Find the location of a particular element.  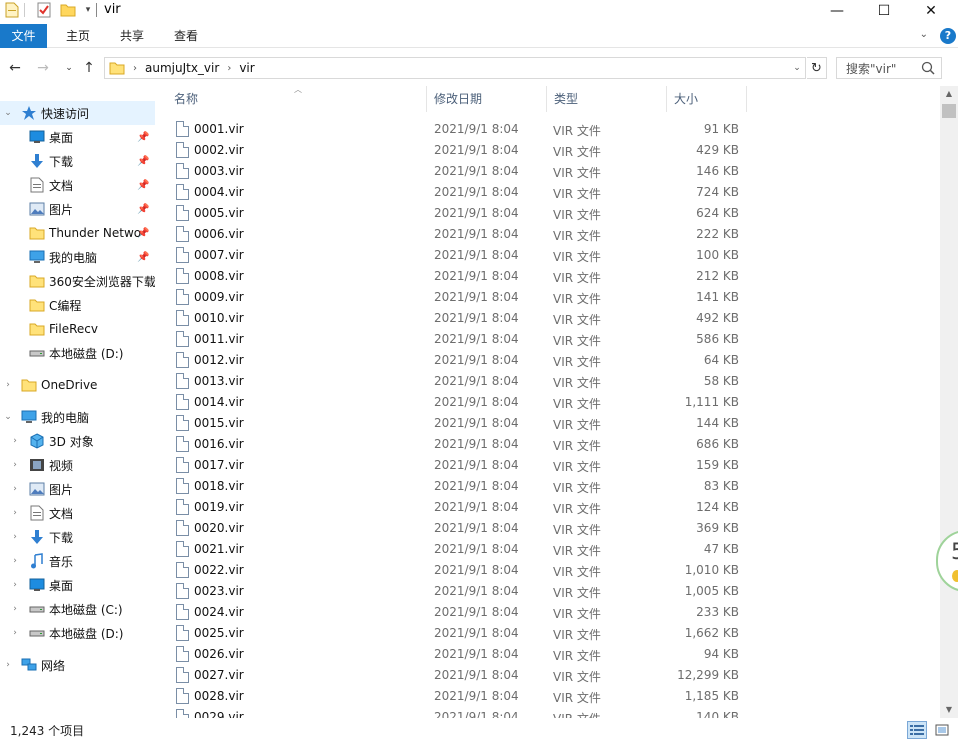

table-row: 0013.vir 2021/9/1 8:04 VIR 文件 58 KB is located at coordinates (550, 381).